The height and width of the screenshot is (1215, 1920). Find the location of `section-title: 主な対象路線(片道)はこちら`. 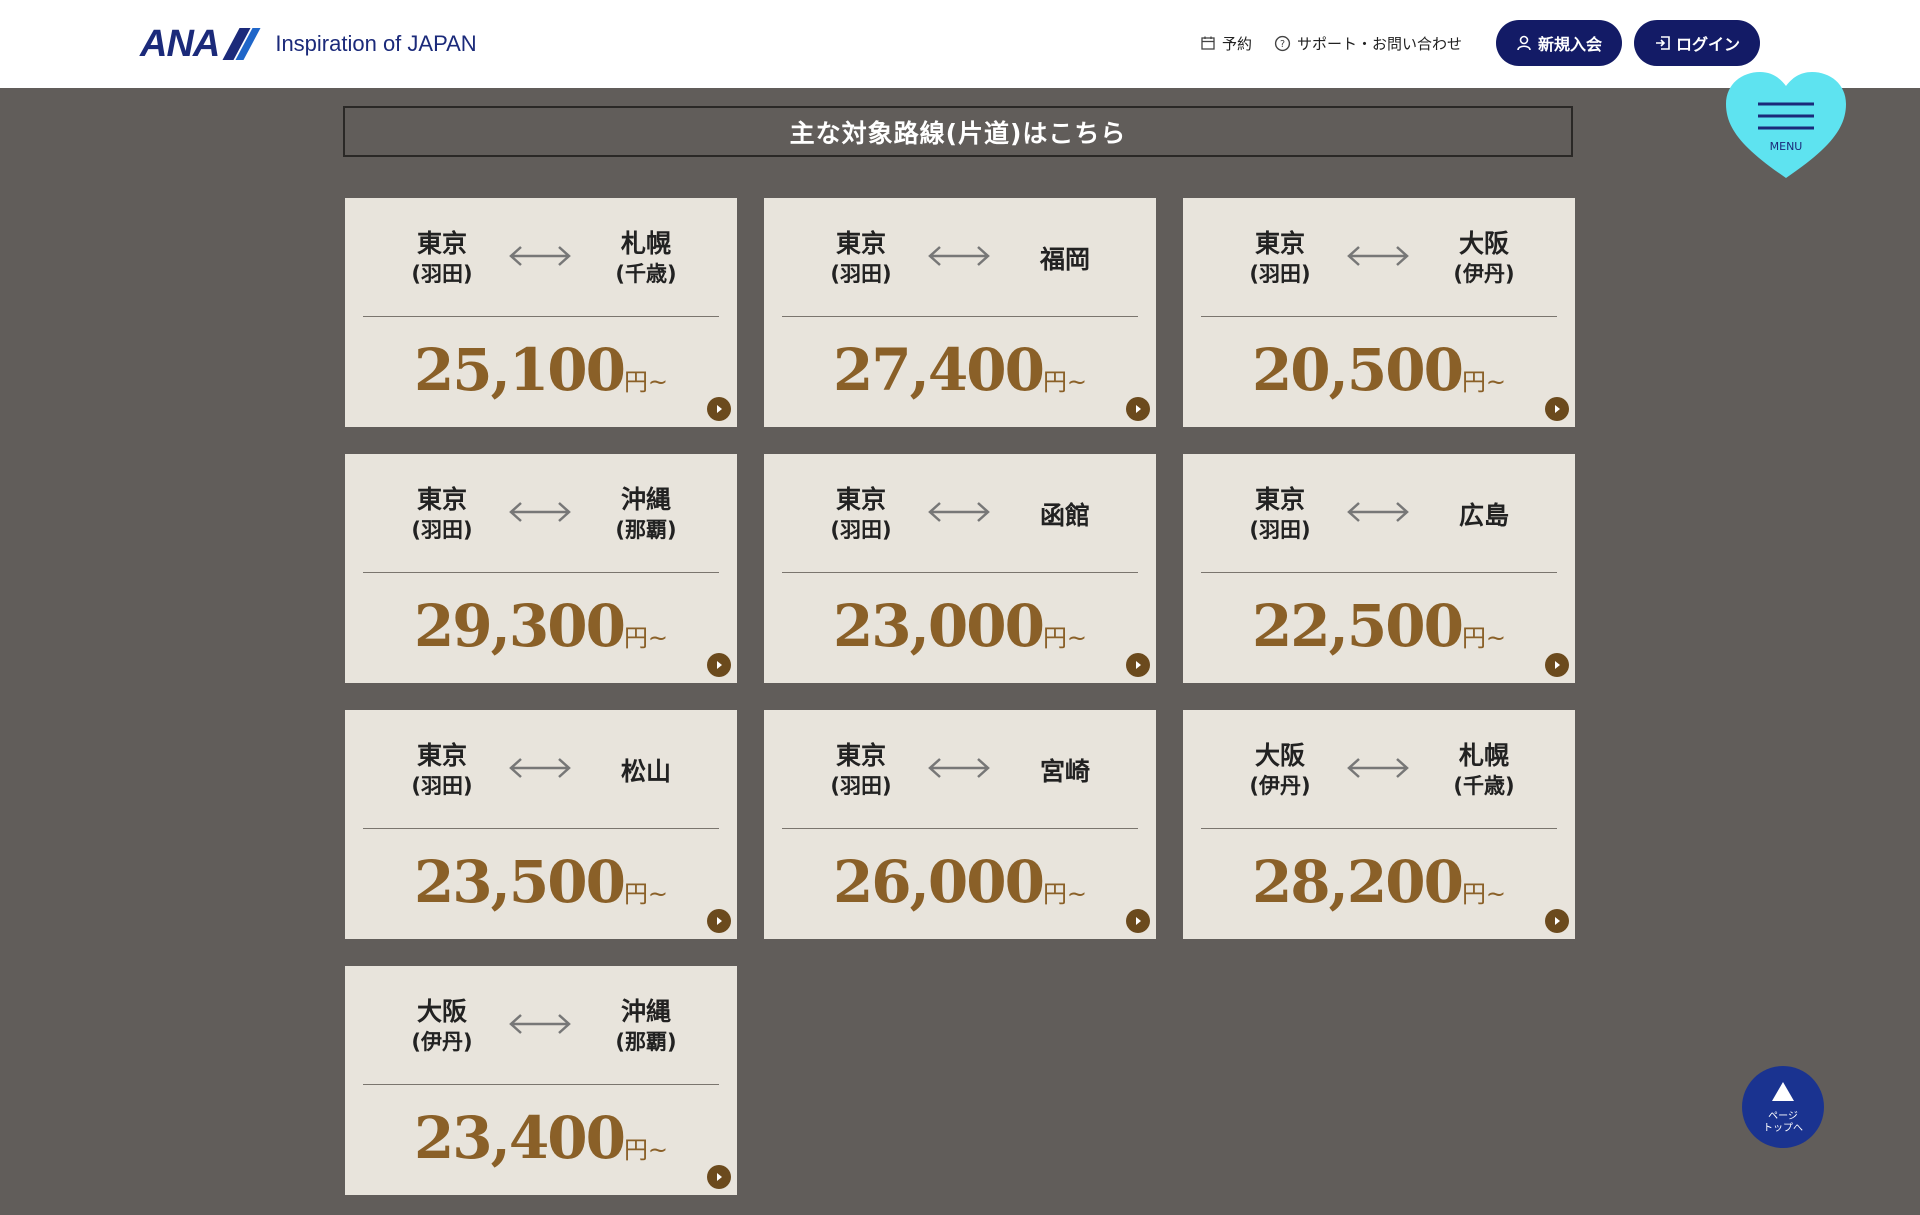

section-title: 主な対象路線(片道)はこちら is located at coordinates (958, 131).